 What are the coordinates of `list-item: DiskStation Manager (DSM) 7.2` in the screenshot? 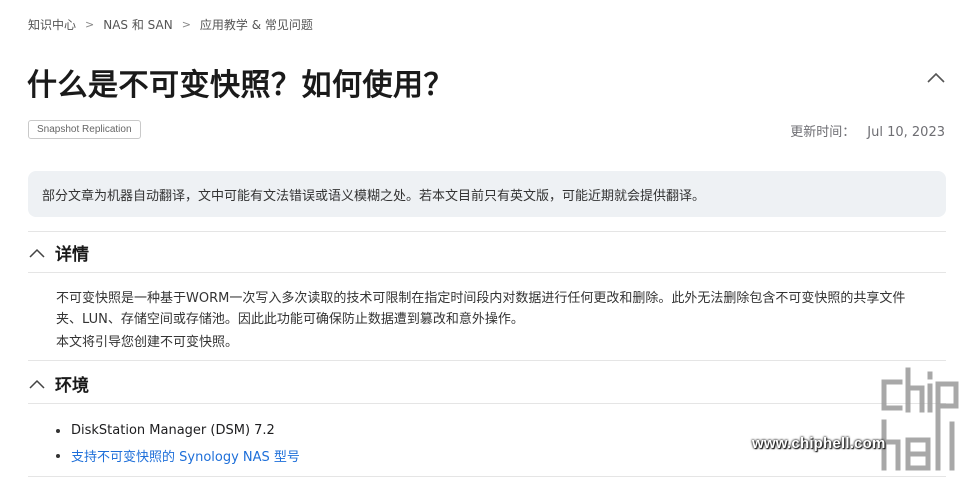 It's located at (178, 430).